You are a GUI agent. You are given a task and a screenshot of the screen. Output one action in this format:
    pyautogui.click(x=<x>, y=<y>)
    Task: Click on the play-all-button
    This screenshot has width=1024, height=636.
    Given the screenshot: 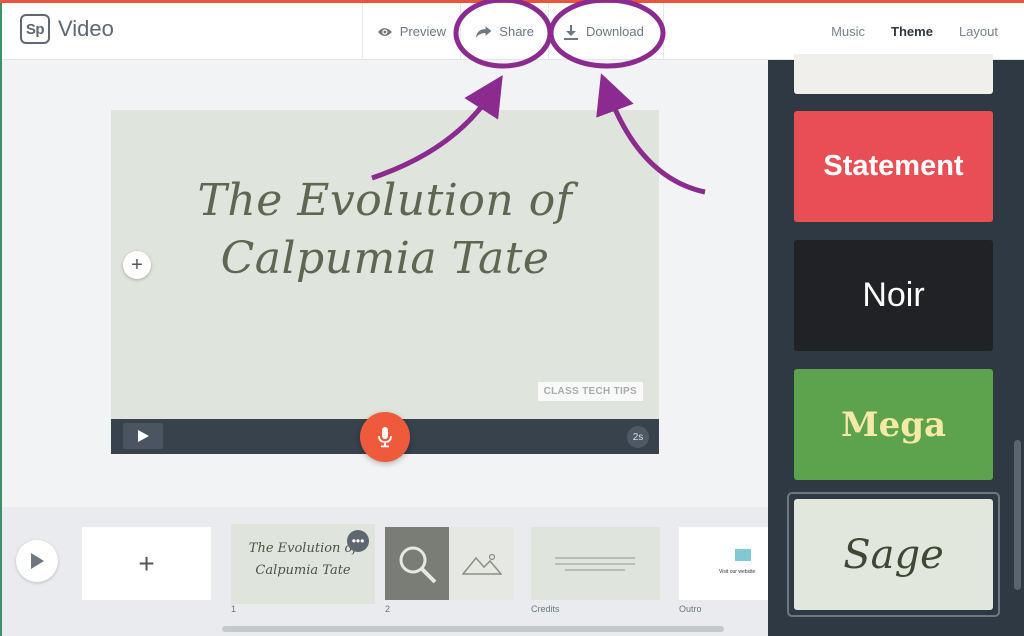 What is the action you would take?
    pyautogui.click(x=37, y=561)
    